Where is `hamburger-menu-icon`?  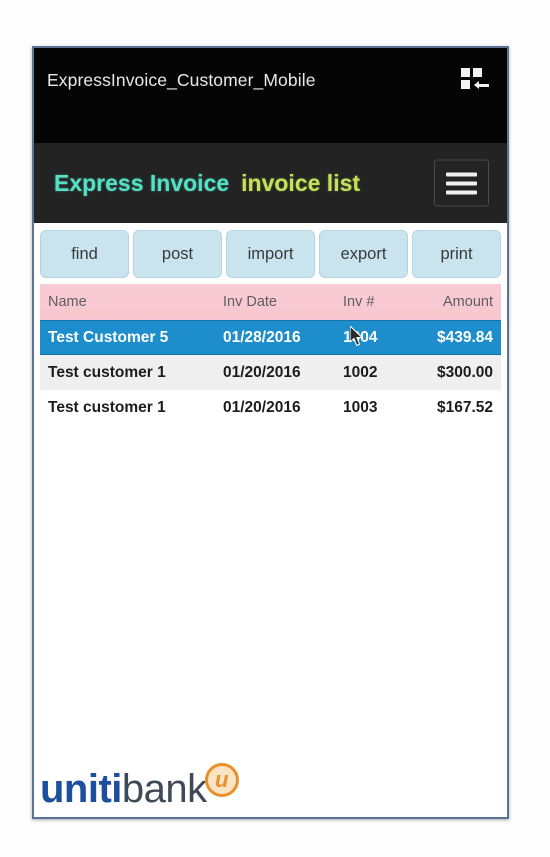 hamburger-menu-icon is located at coordinates (461, 183).